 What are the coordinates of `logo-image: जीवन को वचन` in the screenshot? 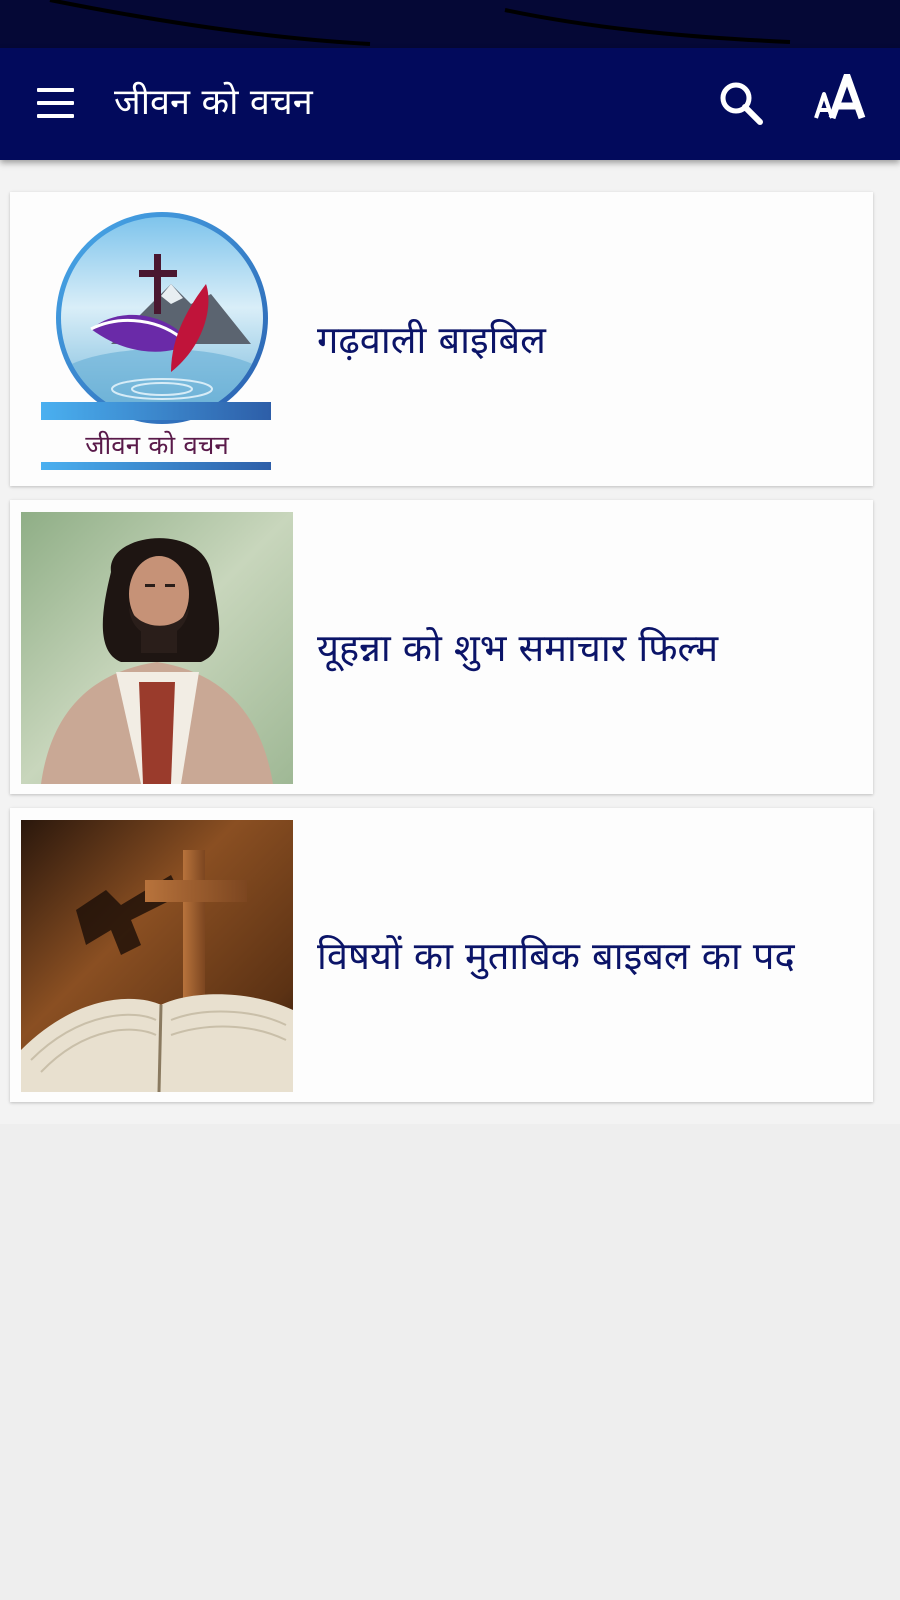 It's located at (157, 340).